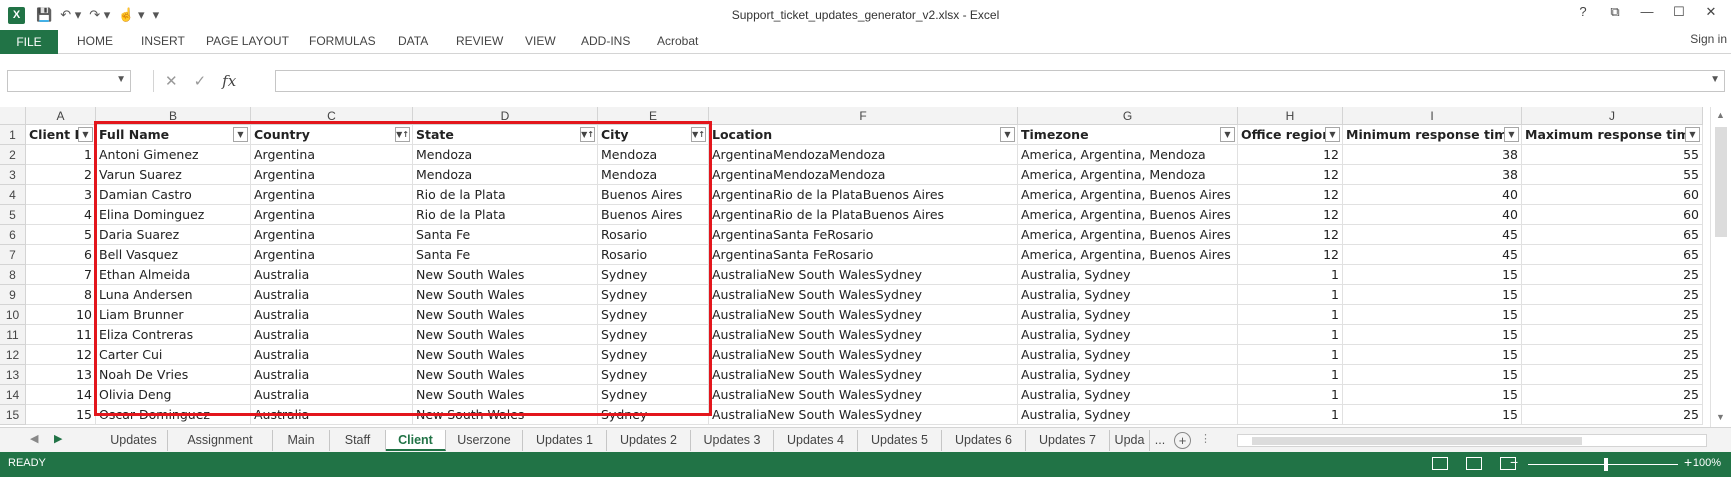 The height and width of the screenshot is (477, 1731). Describe the element at coordinates (1612, 215) in the screenshot. I see `table-cell: 60` at that location.